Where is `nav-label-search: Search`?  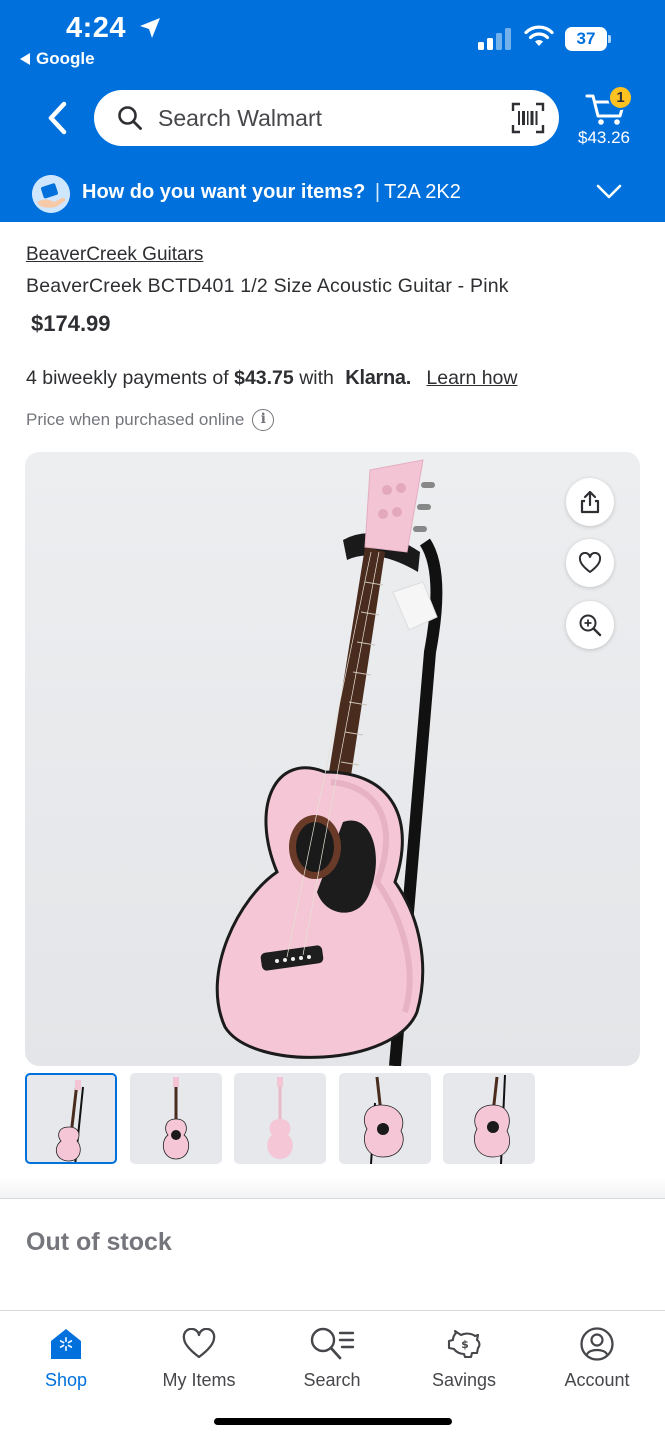
nav-label-search: Search is located at coordinates (332, 1380).